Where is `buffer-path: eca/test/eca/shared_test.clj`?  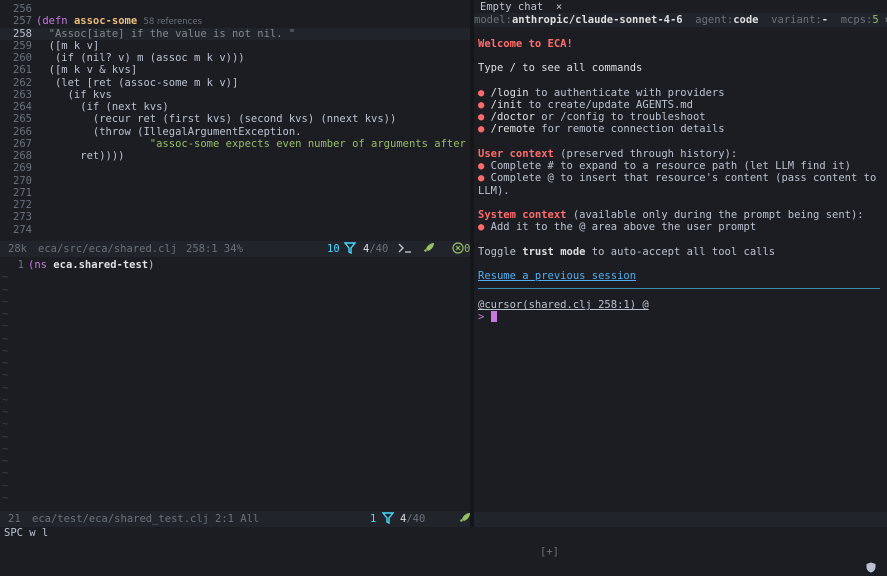 buffer-path: eca/test/eca/shared_test.clj is located at coordinates (120, 519).